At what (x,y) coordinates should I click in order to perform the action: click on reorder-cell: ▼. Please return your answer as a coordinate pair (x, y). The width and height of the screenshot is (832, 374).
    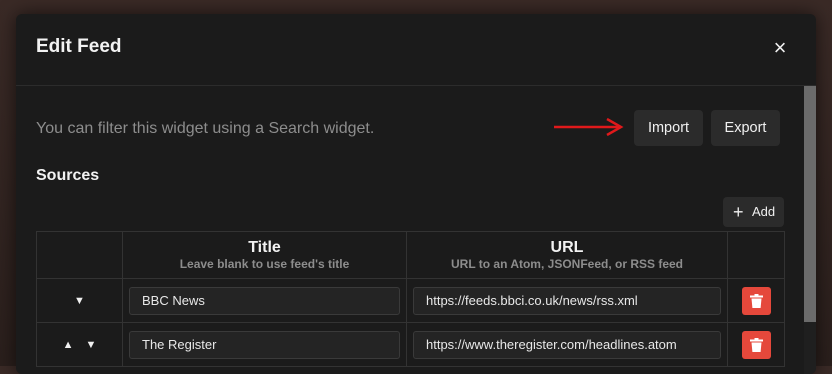
    Looking at the image, I should click on (79, 300).